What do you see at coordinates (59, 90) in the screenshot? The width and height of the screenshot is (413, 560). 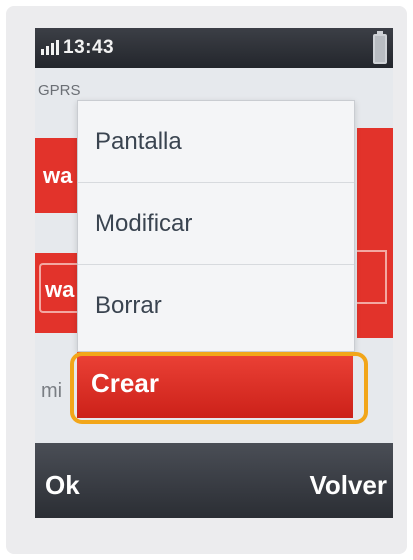 I see `network-label: GPRS` at bounding box center [59, 90].